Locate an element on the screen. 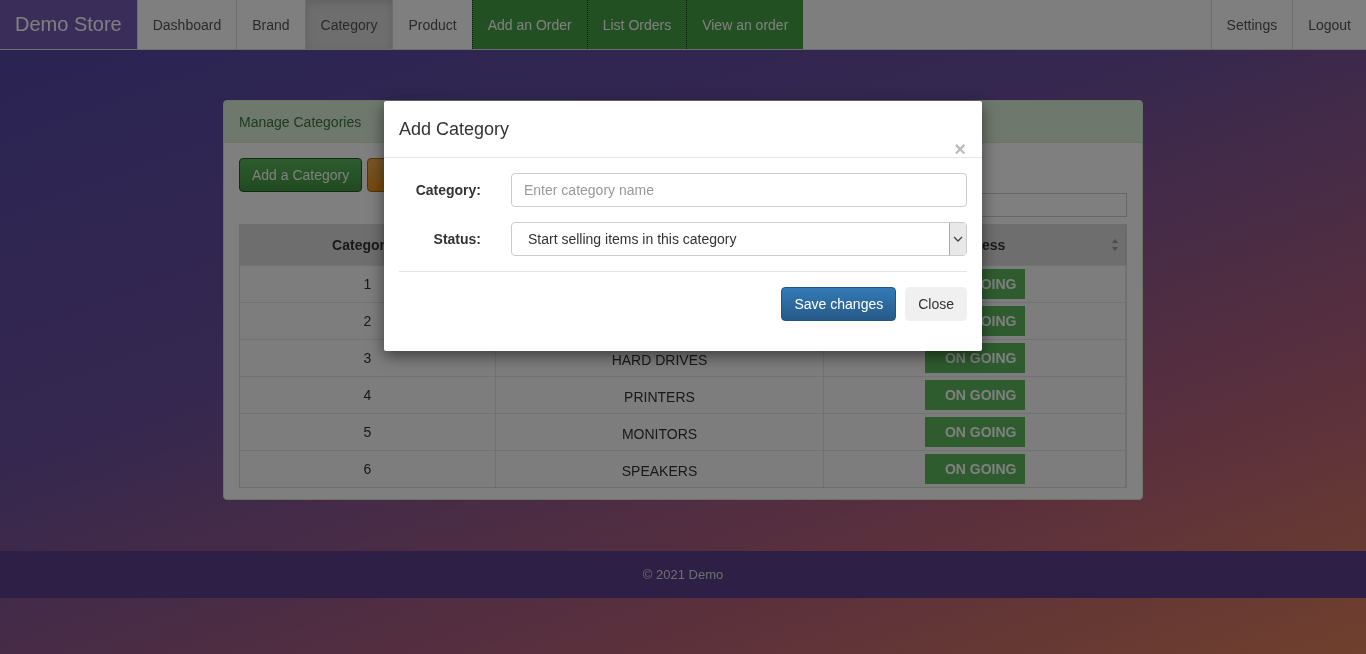  table-cell: 6 is located at coordinates (368, 468).